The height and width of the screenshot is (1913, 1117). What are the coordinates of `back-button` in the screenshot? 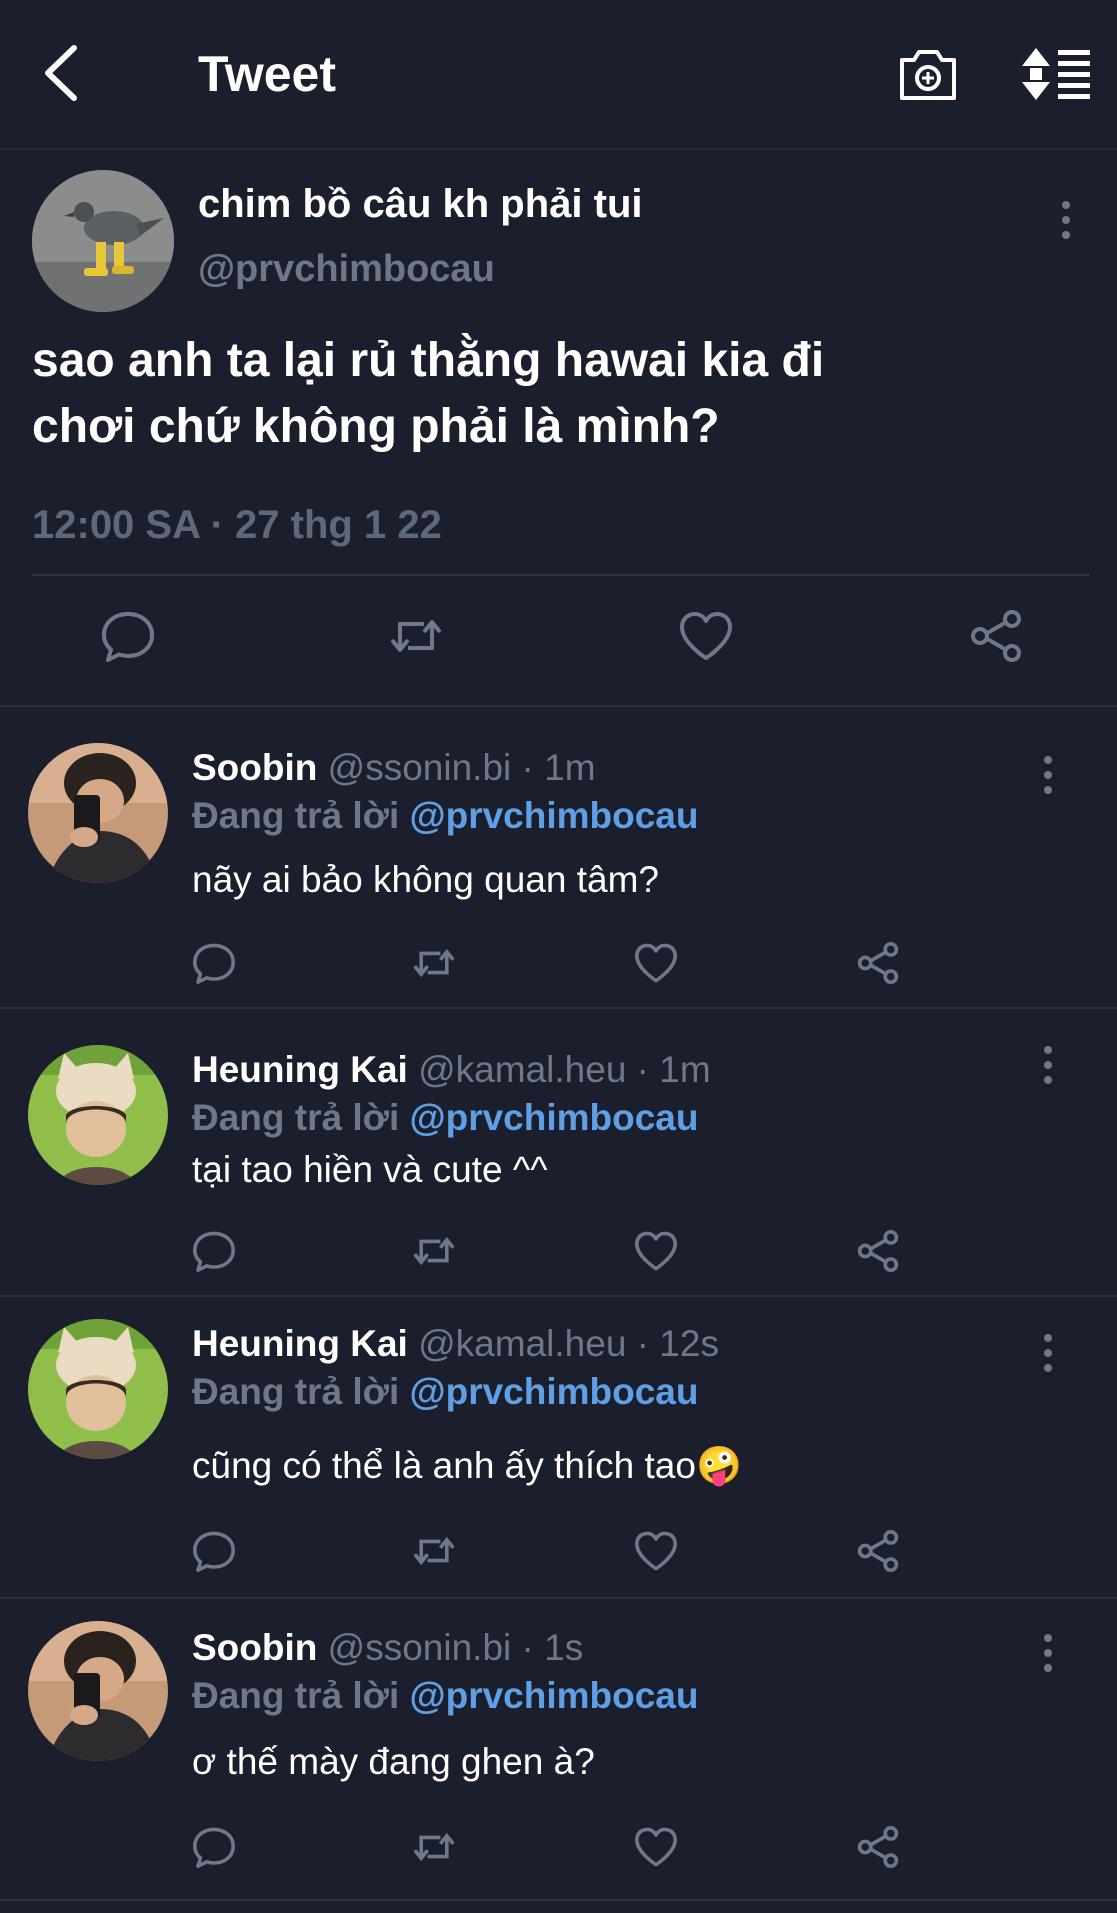 It's located at (64, 73).